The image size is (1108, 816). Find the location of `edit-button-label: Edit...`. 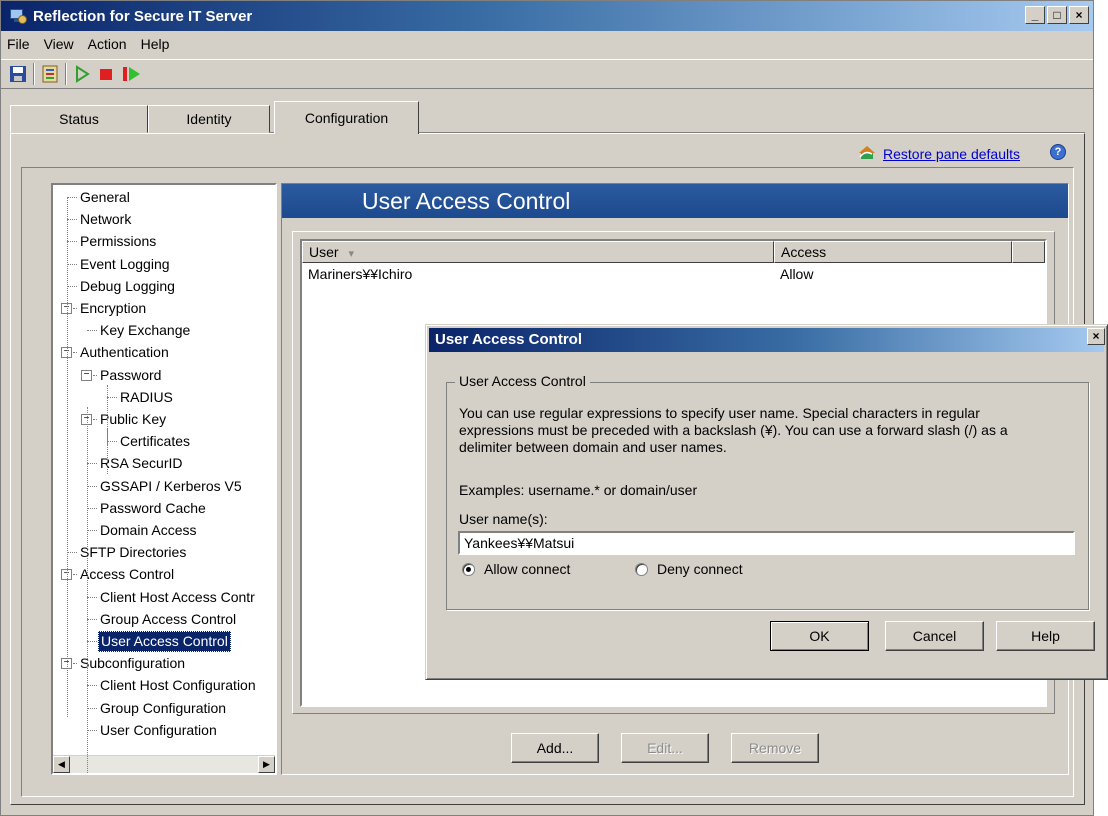

edit-button-label: Edit... is located at coordinates (665, 748).